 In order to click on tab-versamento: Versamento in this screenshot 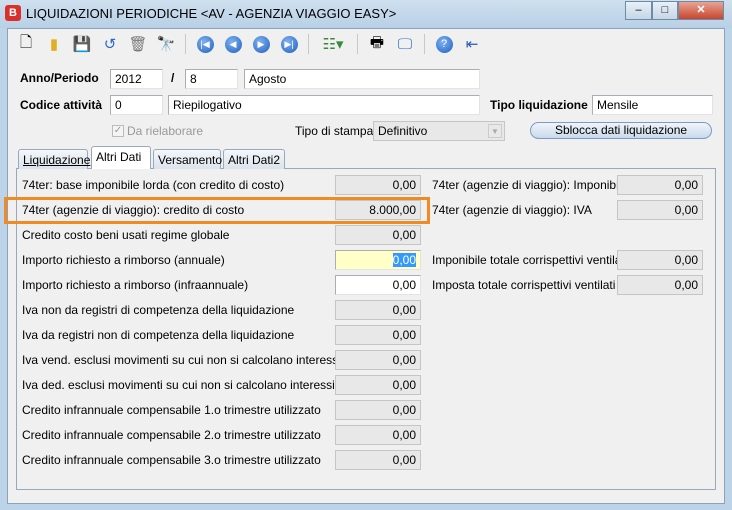, I will do `click(187, 159)`.